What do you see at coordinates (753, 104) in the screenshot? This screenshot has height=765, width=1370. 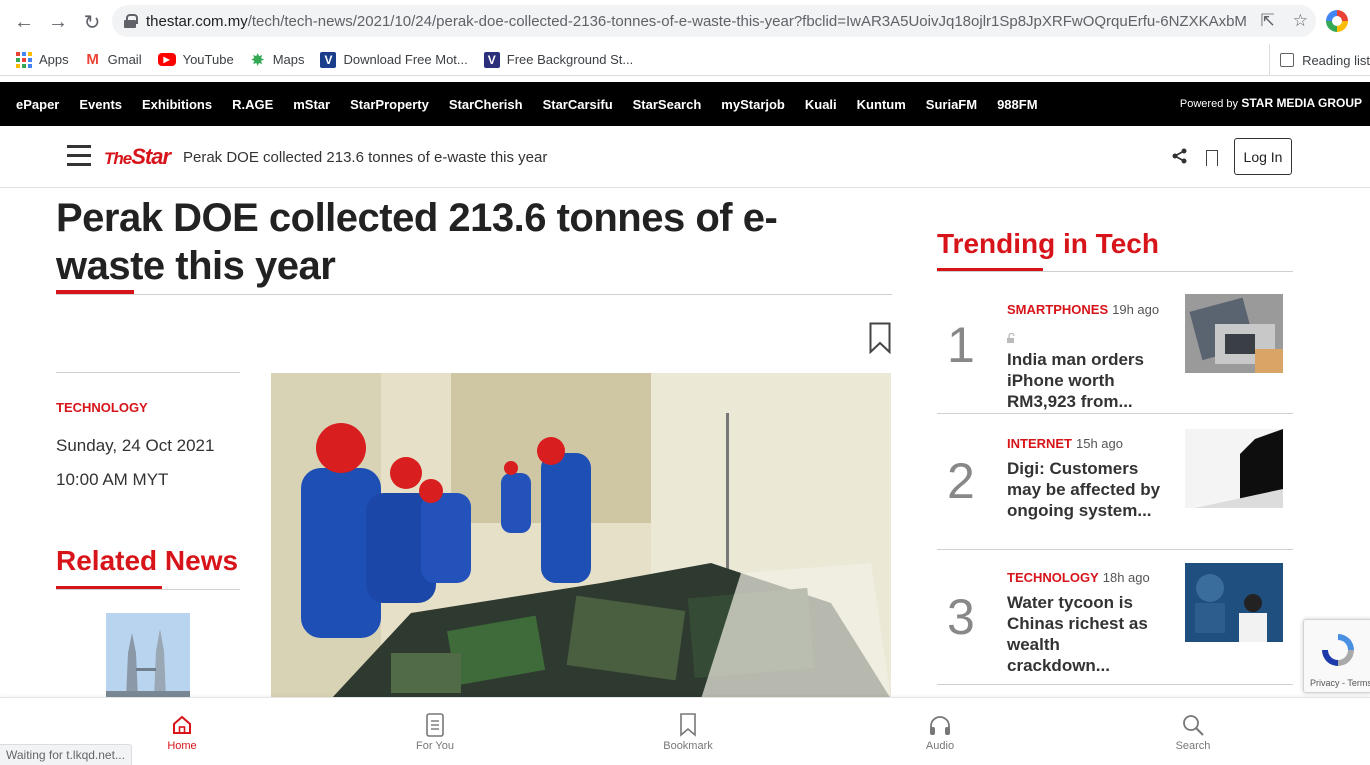 I see `network-link: myStarjob` at bounding box center [753, 104].